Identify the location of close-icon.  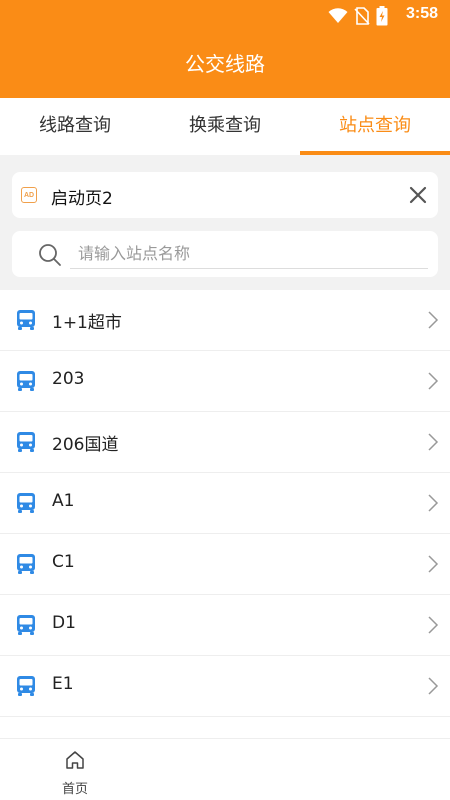
(418, 195).